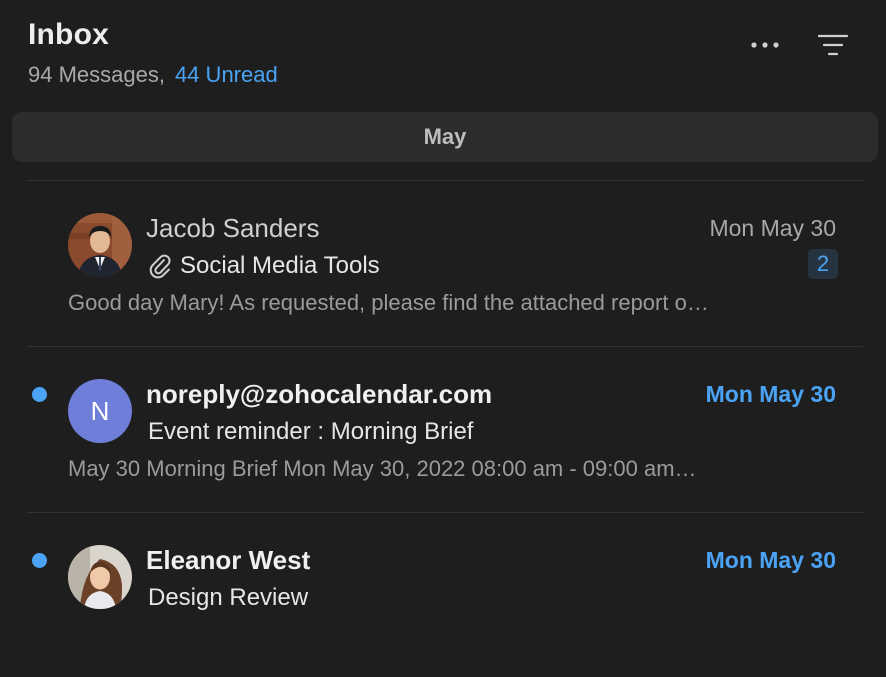 The height and width of the screenshot is (677, 886). I want to click on more-options-button, so click(765, 45).